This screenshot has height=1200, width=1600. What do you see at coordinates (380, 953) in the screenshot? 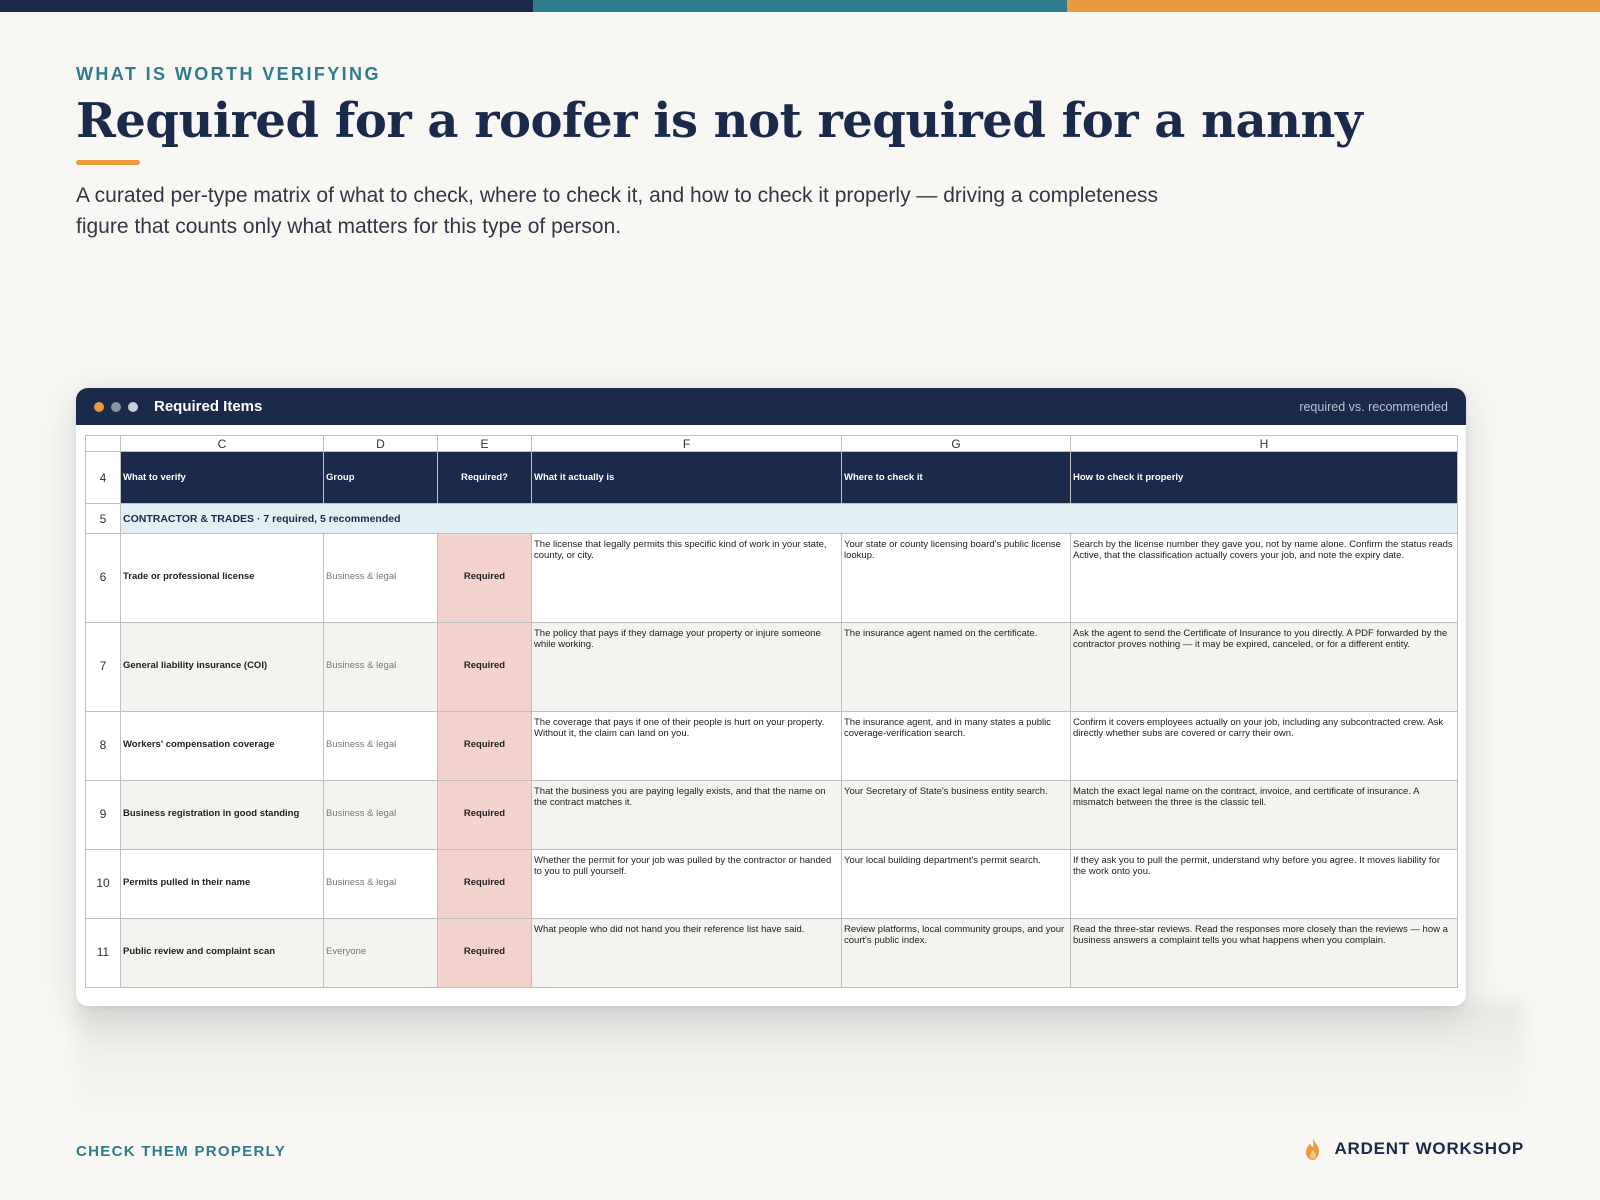
I see `group-cell: Everyone` at bounding box center [380, 953].